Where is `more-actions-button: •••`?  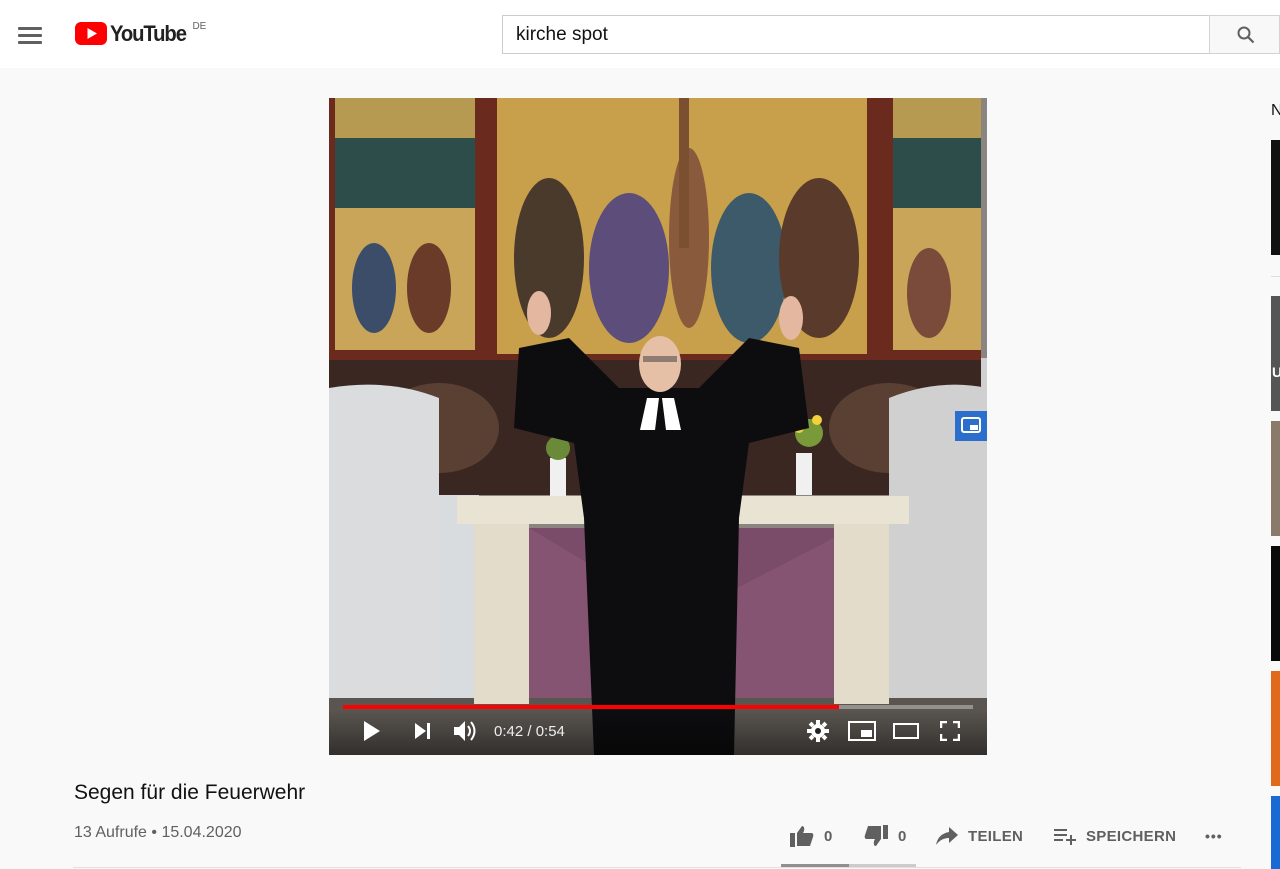 more-actions-button: ••• is located at coordinates (1214, 836).